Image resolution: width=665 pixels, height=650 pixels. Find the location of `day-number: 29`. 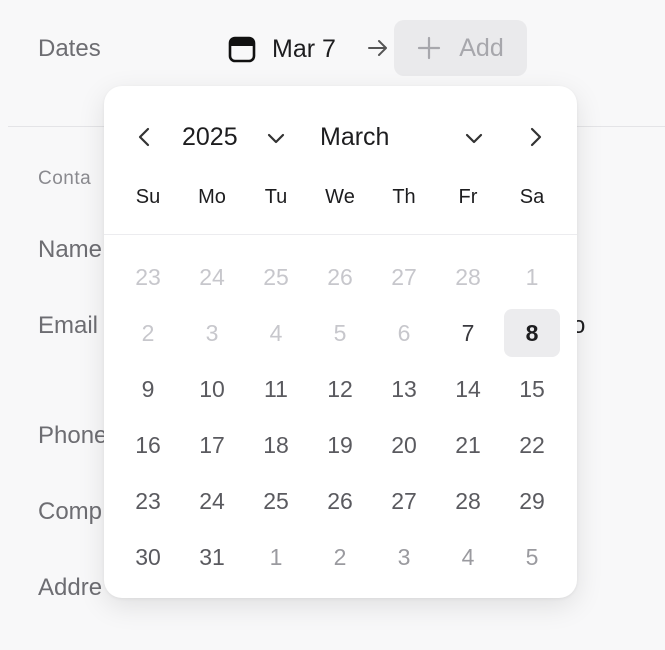

day-number: 29 is located at coordinates (532, 500).